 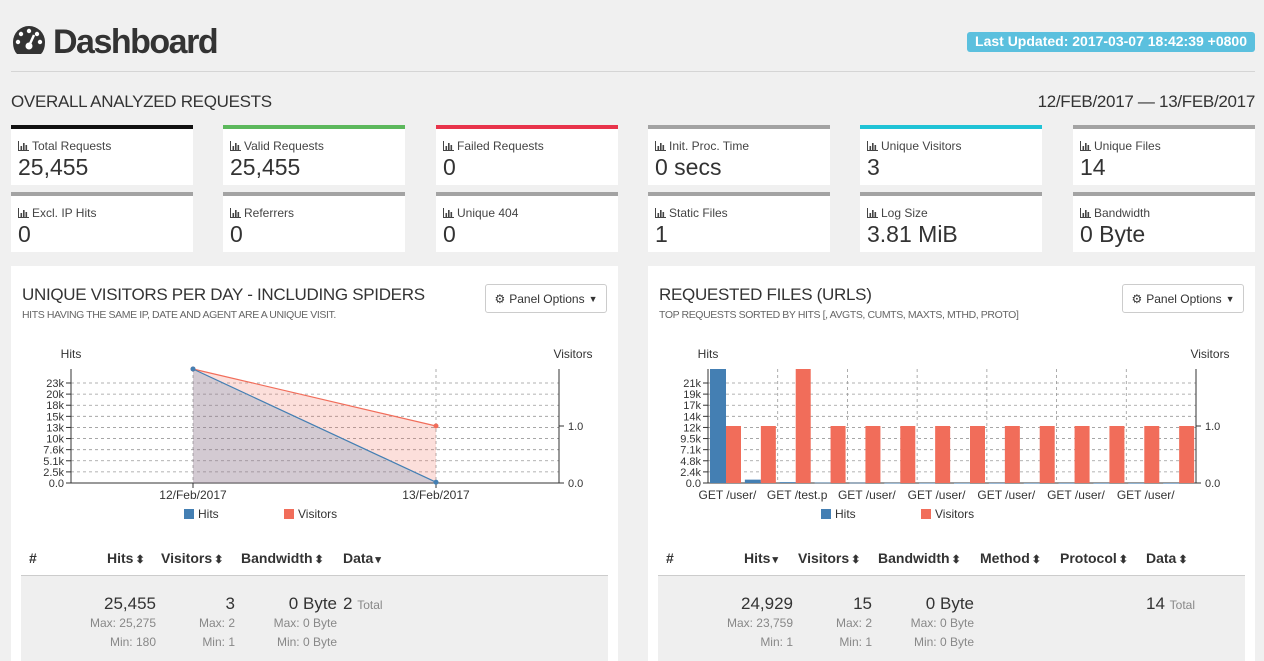 I want to click on col-hits: Hits ⬍, so click(x=126, y=558).